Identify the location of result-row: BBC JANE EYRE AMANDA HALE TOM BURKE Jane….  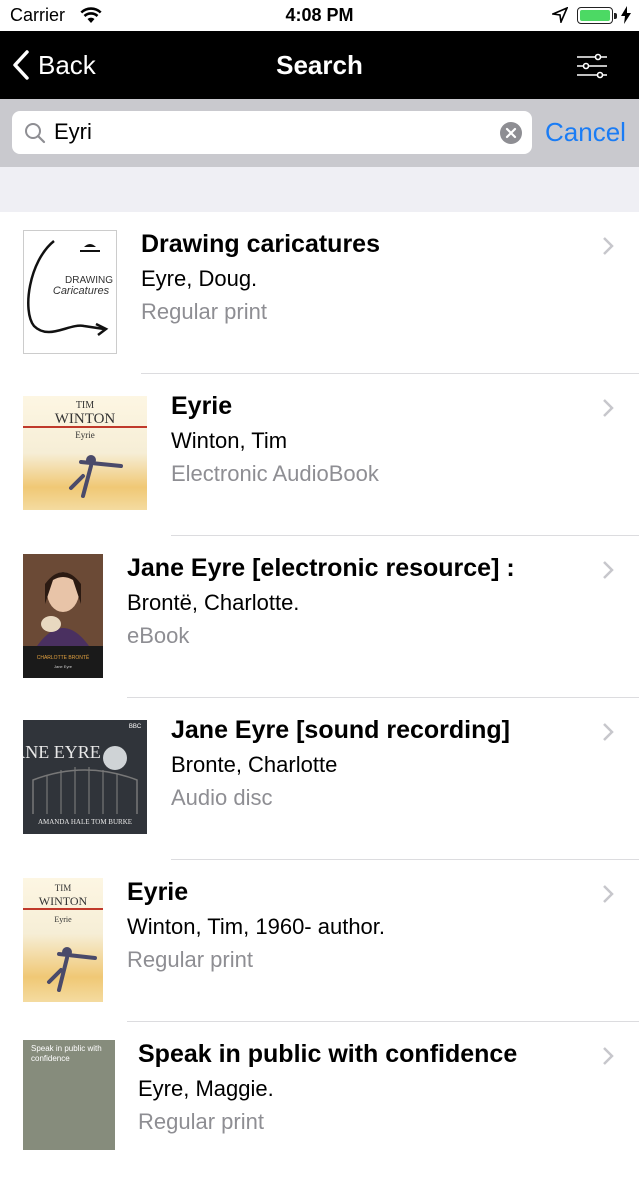
(319, 779).